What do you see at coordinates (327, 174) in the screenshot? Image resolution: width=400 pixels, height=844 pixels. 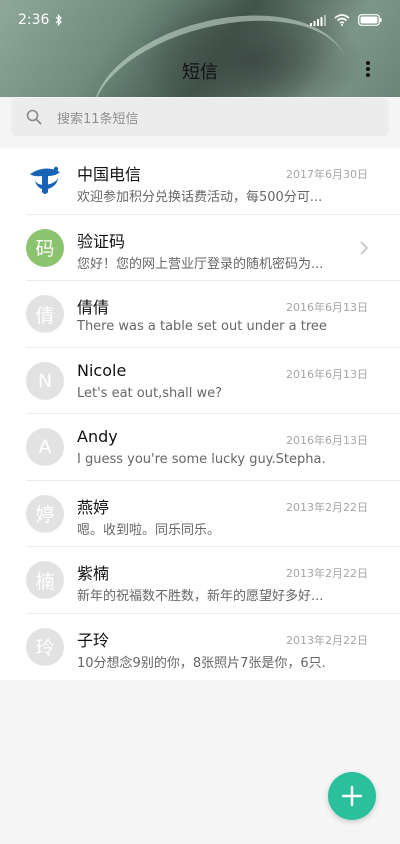 I see `conversation-date: 2017年6月30日` at bounding box center [327, 174].